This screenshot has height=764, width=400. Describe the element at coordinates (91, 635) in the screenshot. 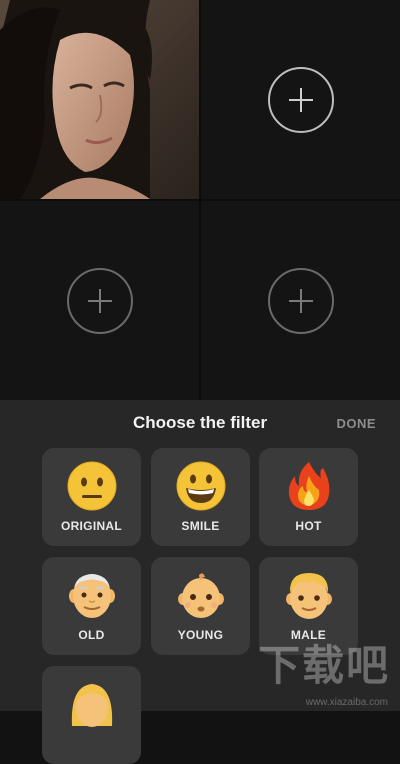

I see `filter-label: OLD` at that location.